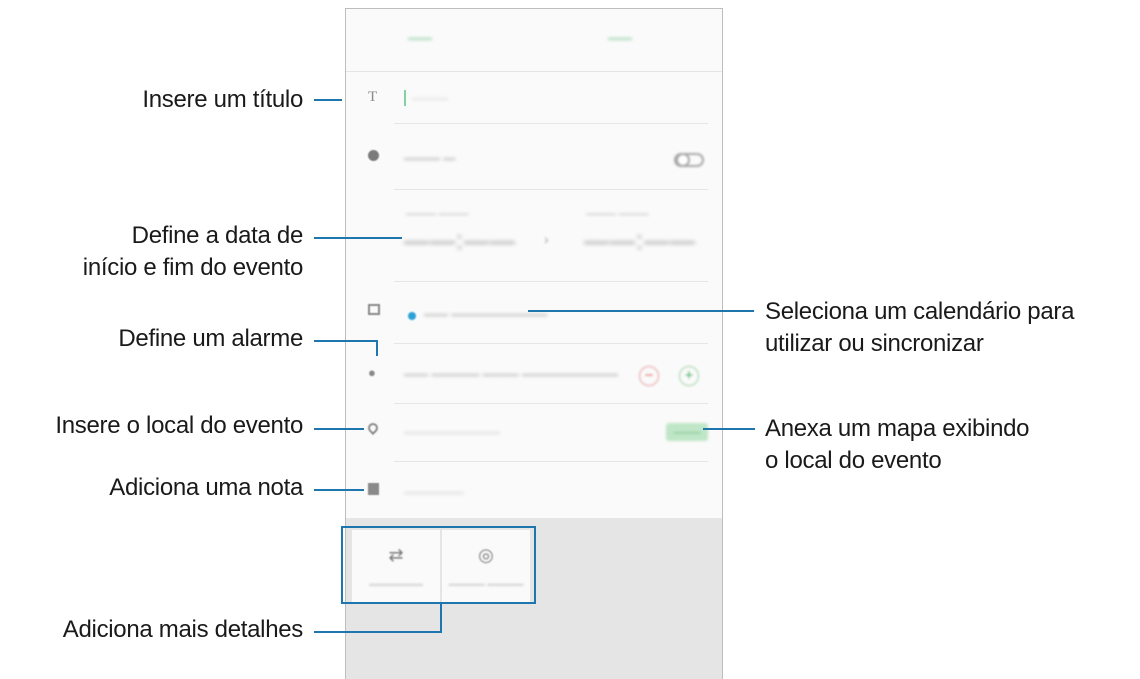 The height and width of the screenshot is (679, 1140). Describe the element at coordinates (452, 432) in the screenshot. I see `location-input: ————————` at that location.